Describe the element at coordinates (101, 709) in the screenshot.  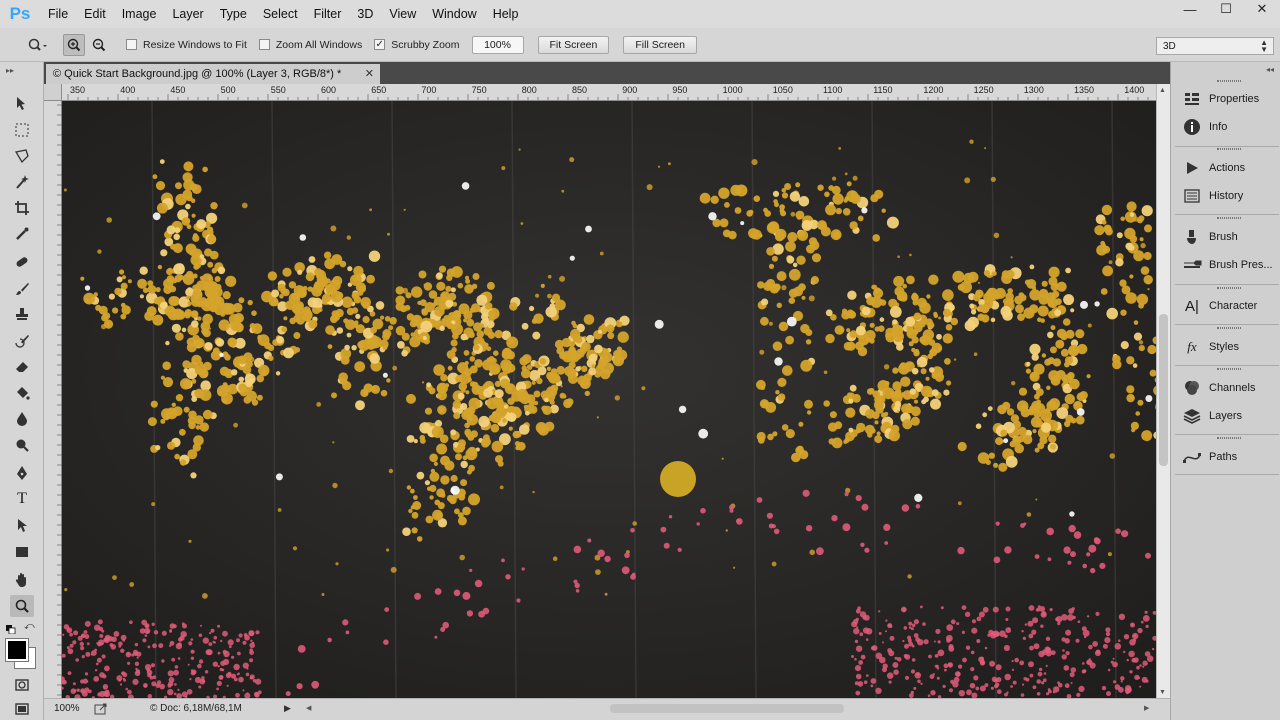
I see `export-icon` at that location.